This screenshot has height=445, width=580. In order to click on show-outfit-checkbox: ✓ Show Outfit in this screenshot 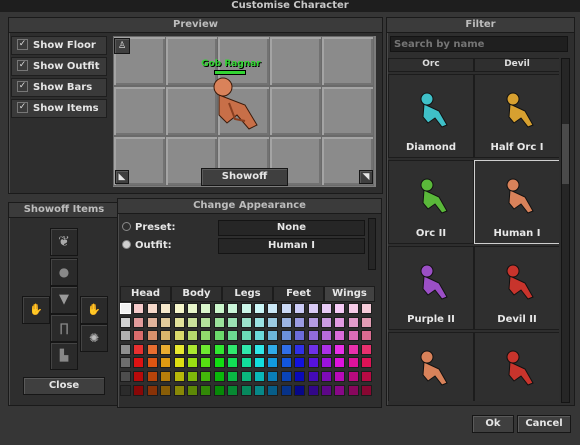, I will do `click(59, 66)`.